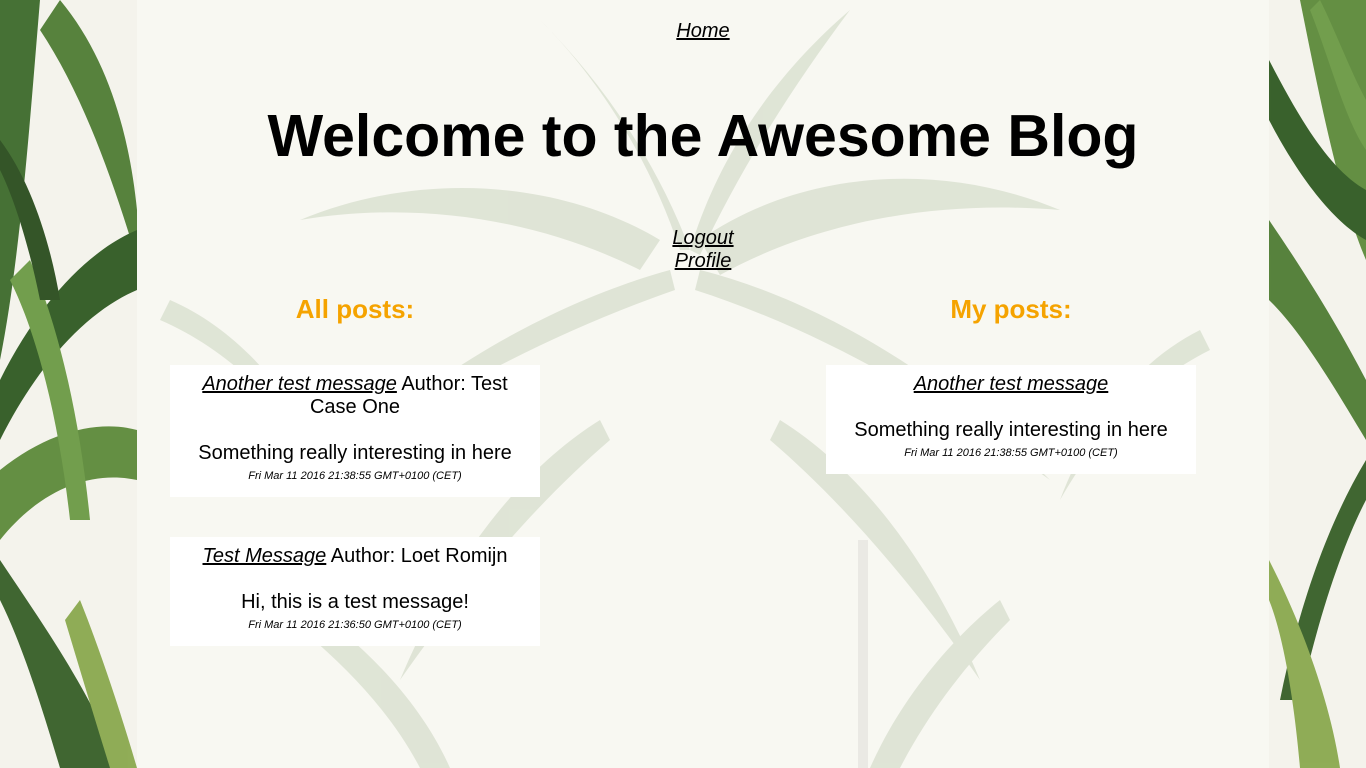 The image size is (1366, 768). Describe the element at coordinates (419, 556) in the screenshot. I see `post-author: Author: Loet Romijn` at that location.